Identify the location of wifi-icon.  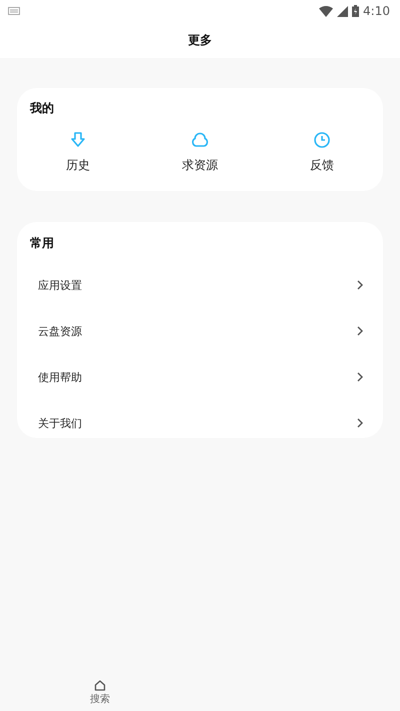
(326, 11).